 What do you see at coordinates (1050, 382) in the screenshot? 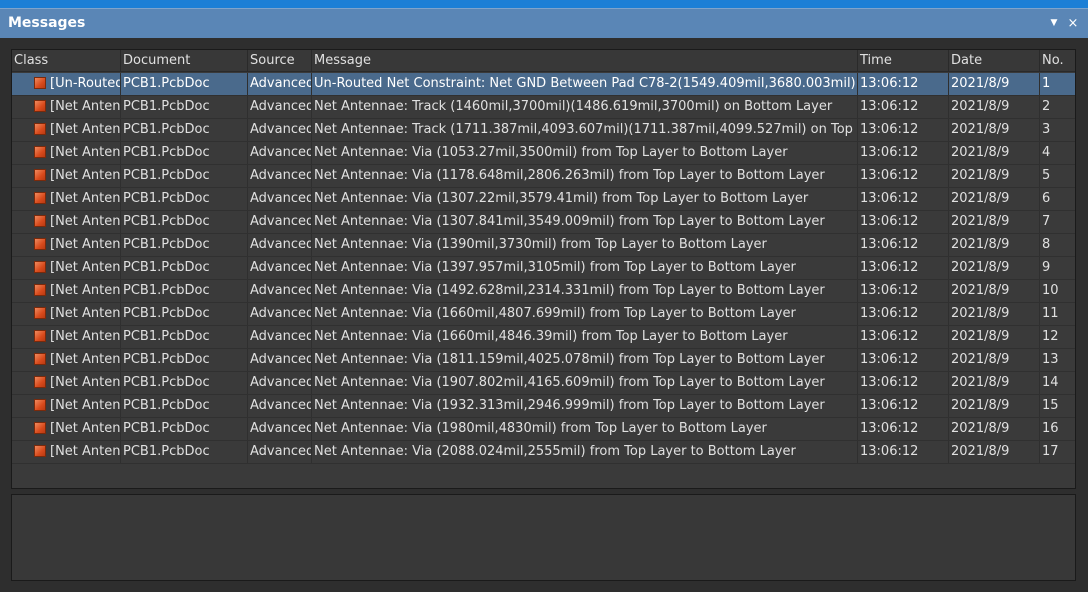
I see `cell-number: 14` at bounding box center [1050, 382].